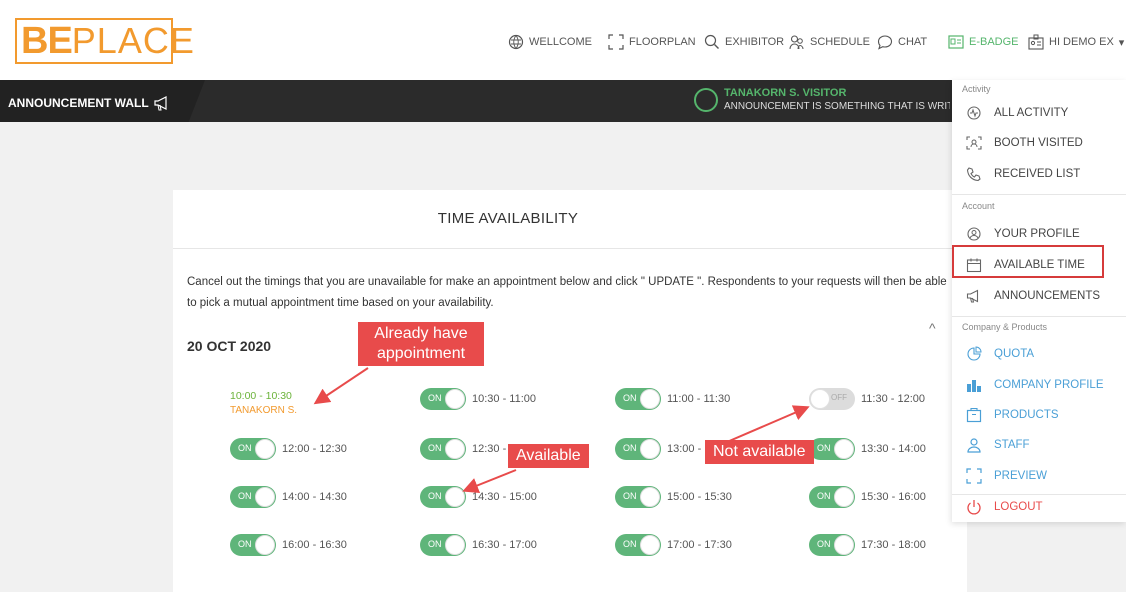  I want to click on profile-icon, so click(974, 234).